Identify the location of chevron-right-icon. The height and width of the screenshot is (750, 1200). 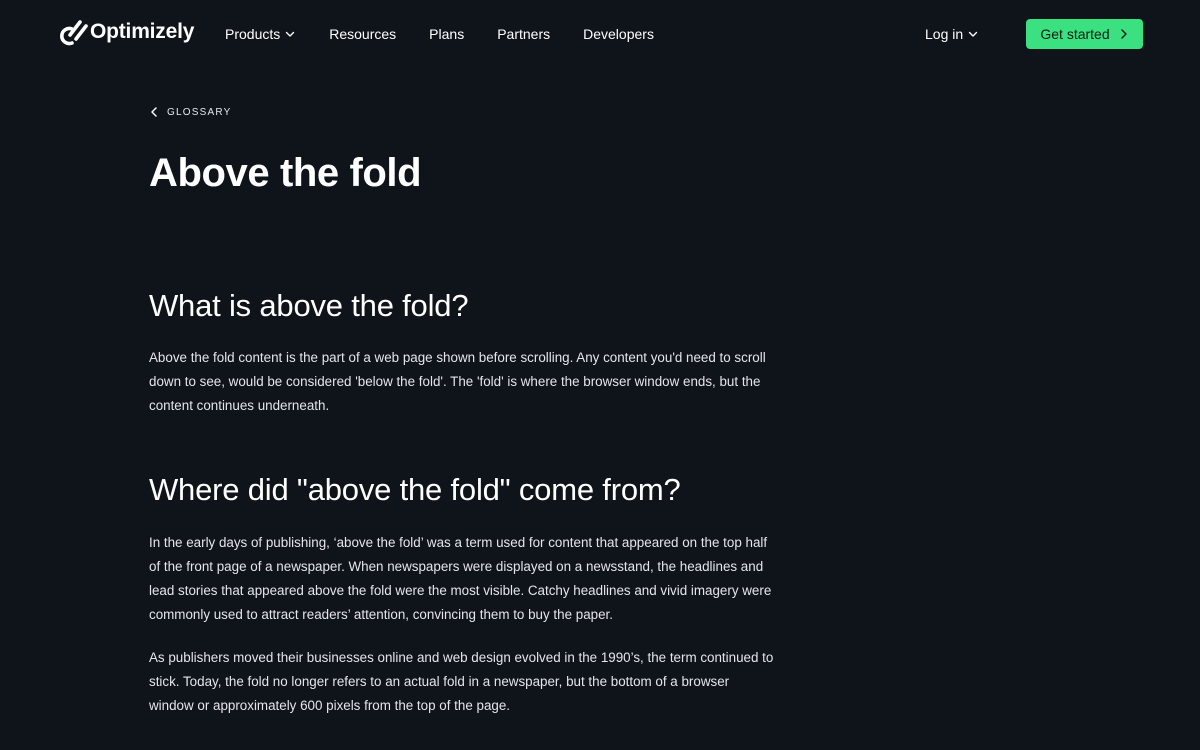
(1123, 34).